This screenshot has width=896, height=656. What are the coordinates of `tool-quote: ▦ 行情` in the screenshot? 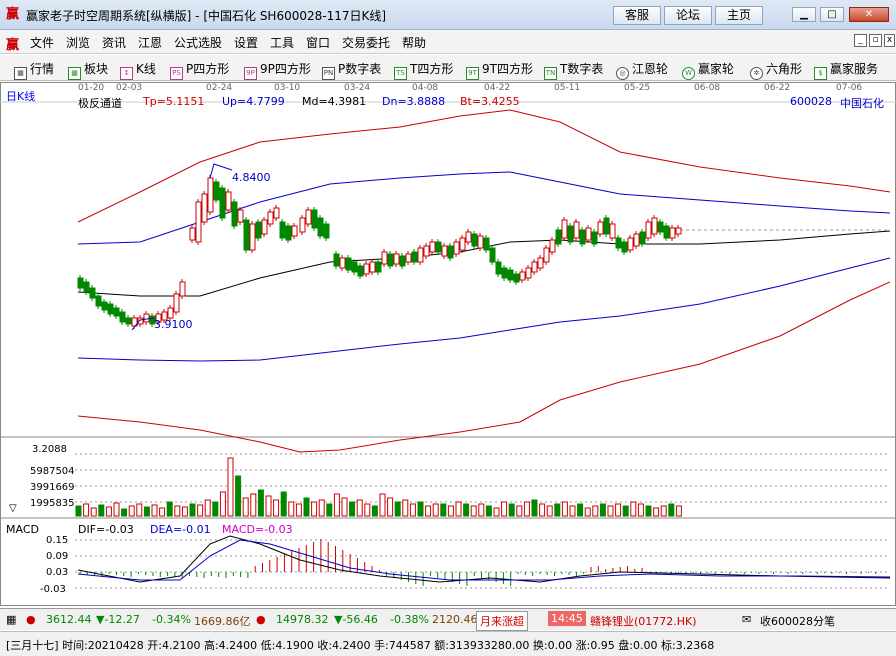 It's located at (34, 70).